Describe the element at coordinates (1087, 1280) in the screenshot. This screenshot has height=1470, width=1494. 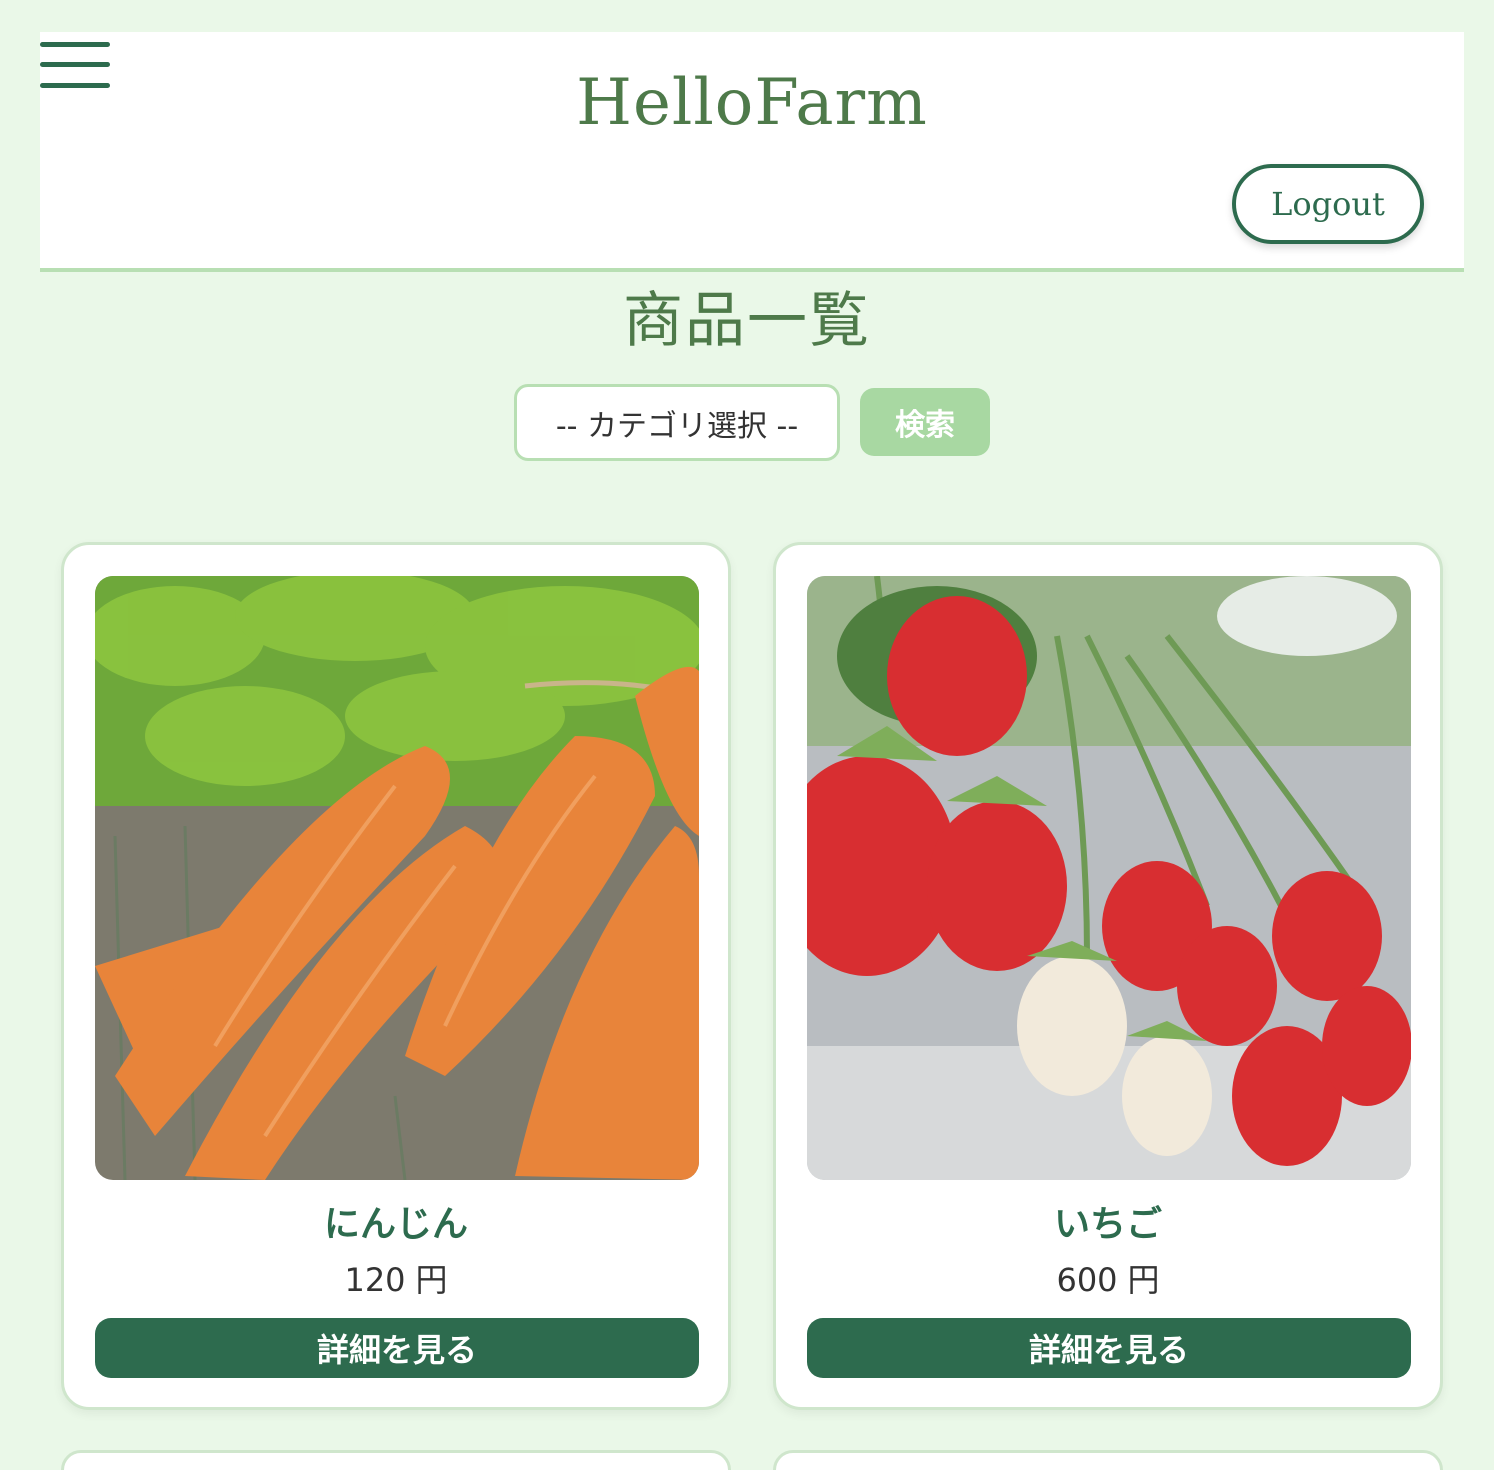
I see `price-value: 600` at that location.